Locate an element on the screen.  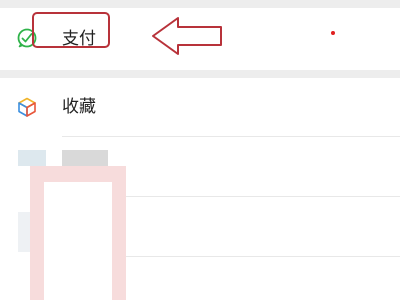
menu-item-label: 收藏 is located at coordinates (79, 107).